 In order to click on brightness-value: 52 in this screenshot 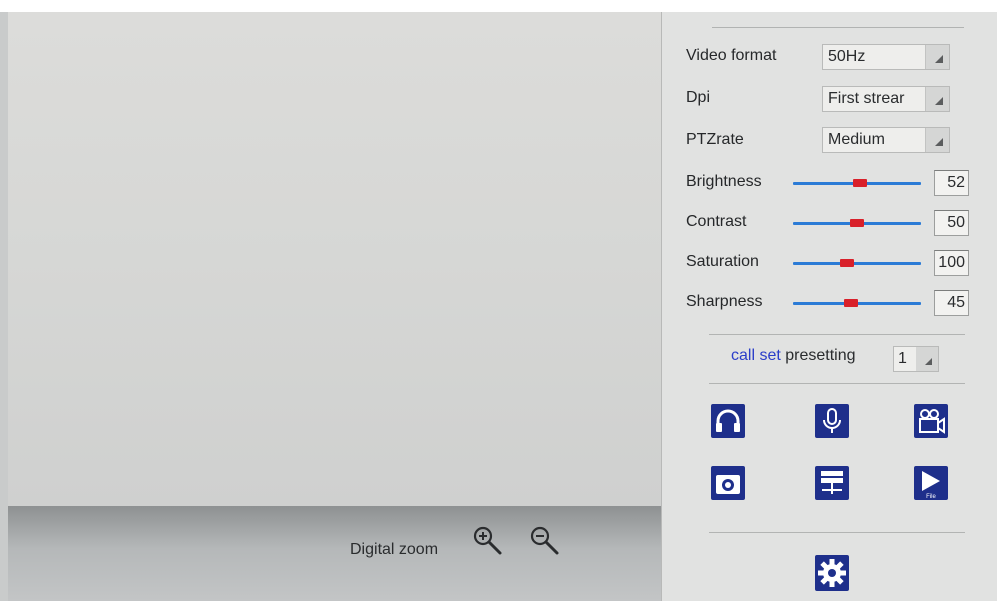, I will do `click(951, 183)`.